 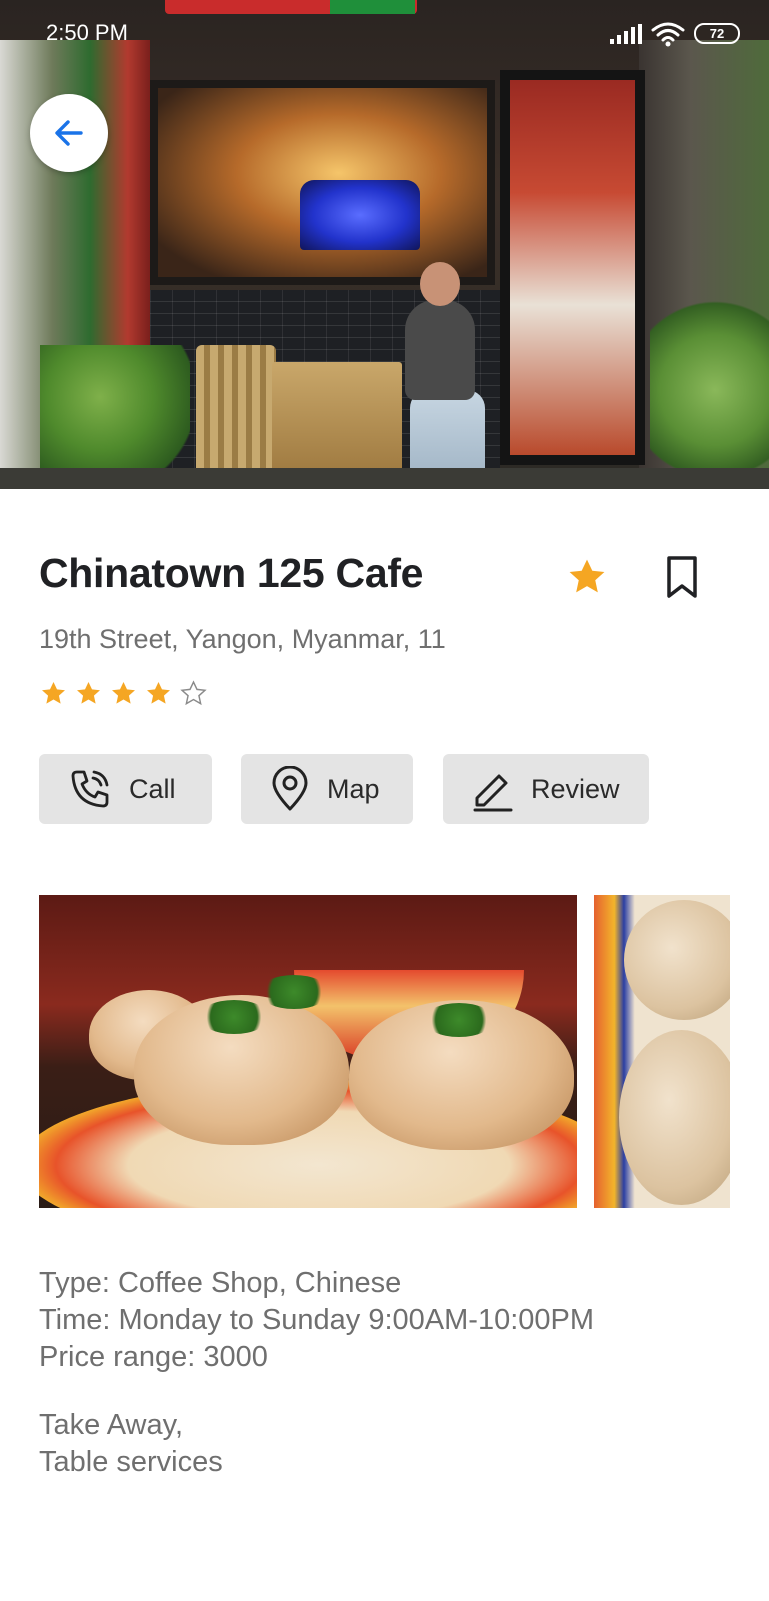 I want to click on hero-plant-left, so click(x=115, y=410).